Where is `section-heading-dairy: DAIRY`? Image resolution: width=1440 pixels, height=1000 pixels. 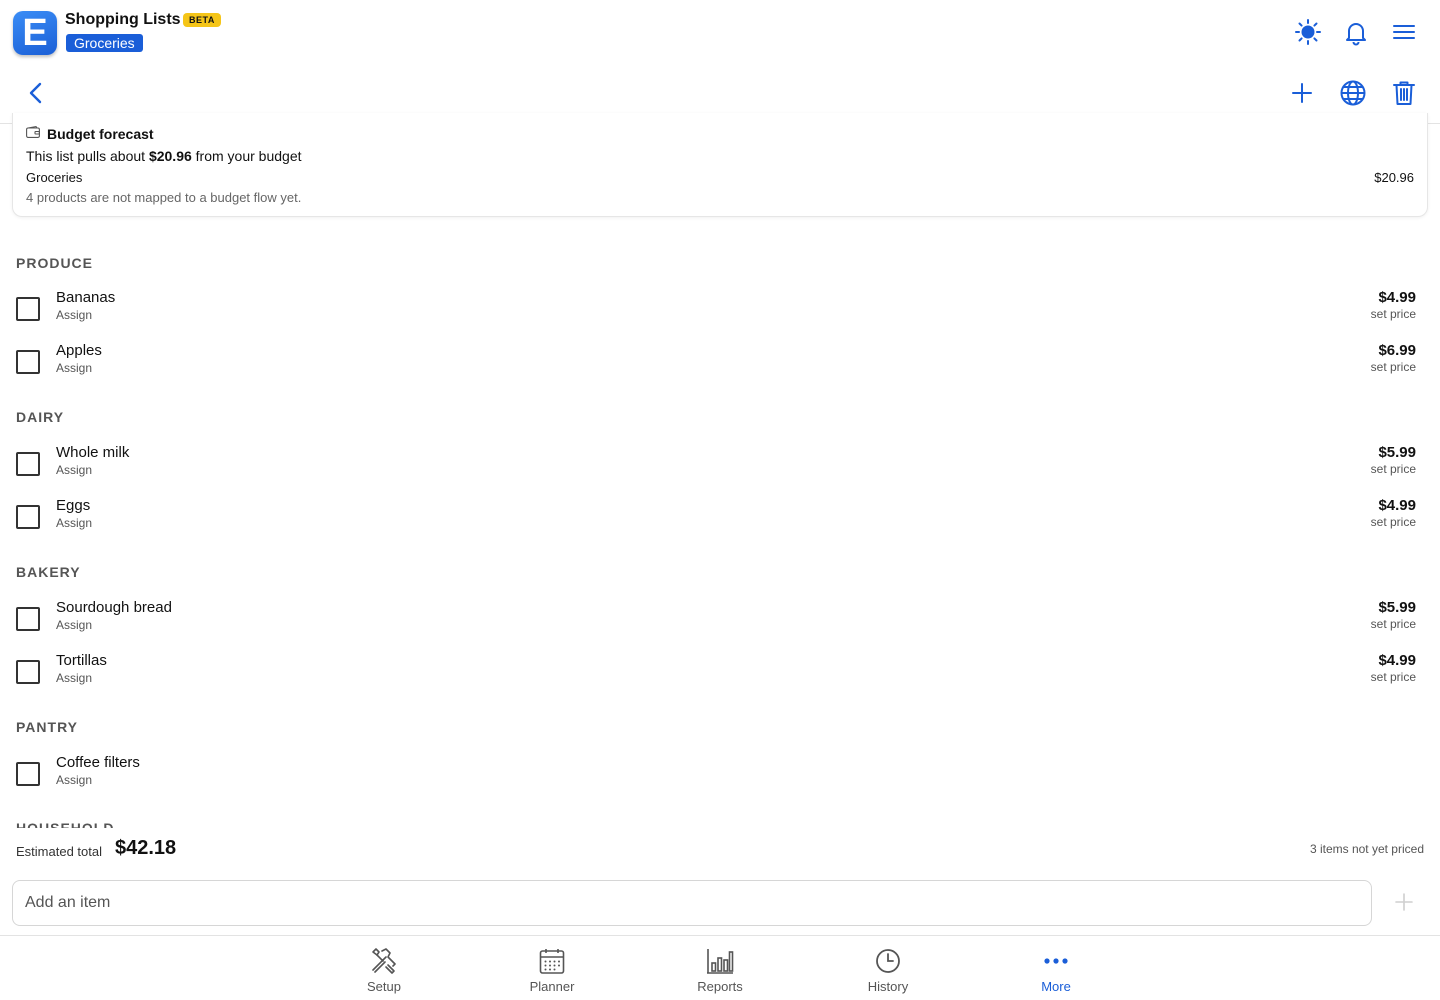 section-heading-dairy: DAIRY is located at coordinates (40, 417).